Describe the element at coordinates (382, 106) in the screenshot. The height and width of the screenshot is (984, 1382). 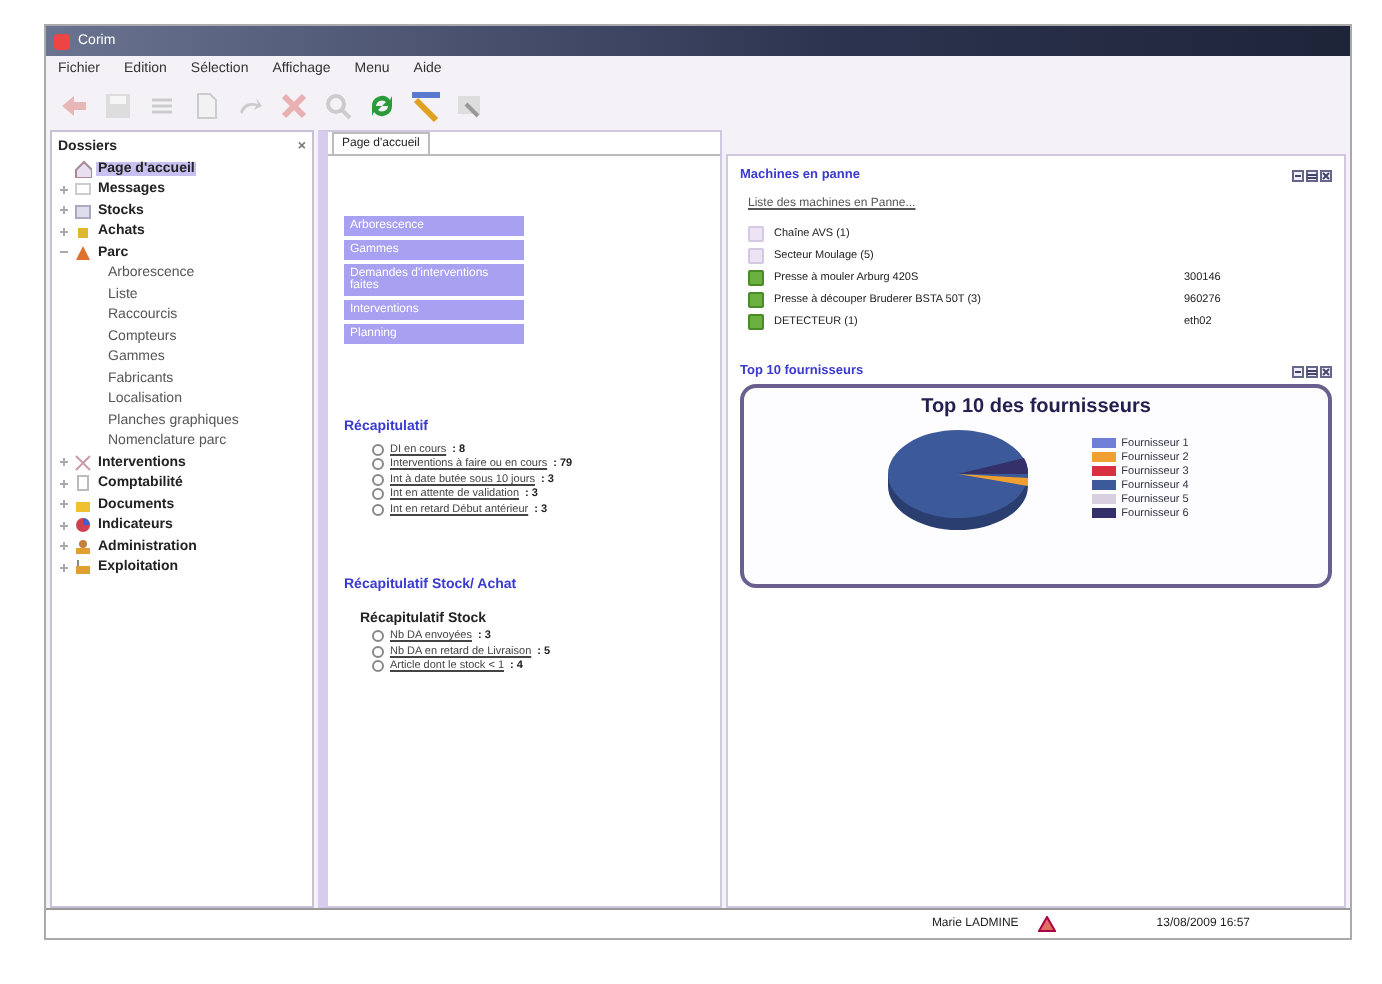
I see `refresh-icon` at that location.